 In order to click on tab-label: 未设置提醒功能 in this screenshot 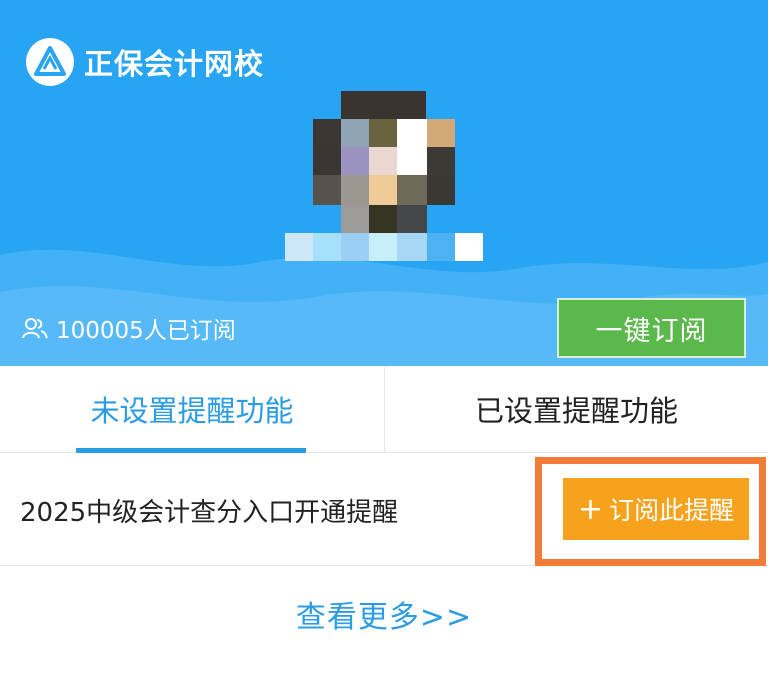, I will do `click(192, 411)`.